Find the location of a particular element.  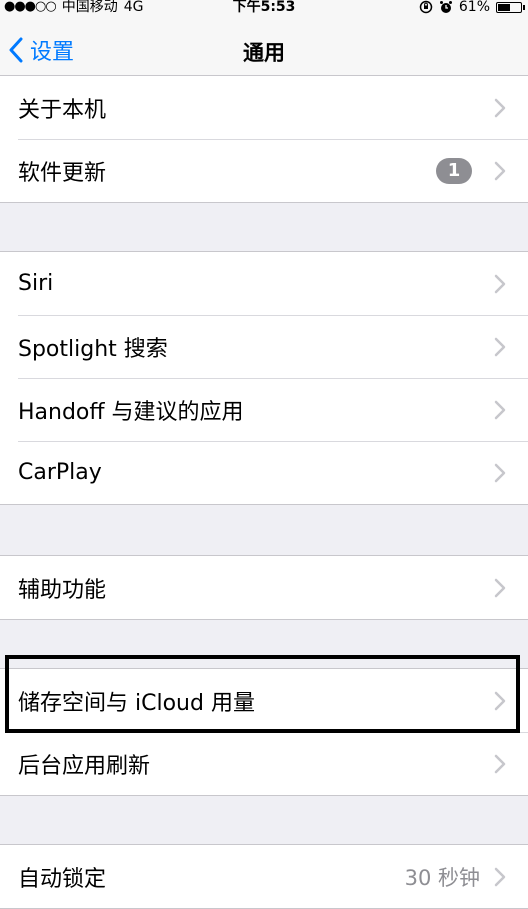

list-item-background-refresh: 后台应用刷新 is located at coordinates (264, 763).